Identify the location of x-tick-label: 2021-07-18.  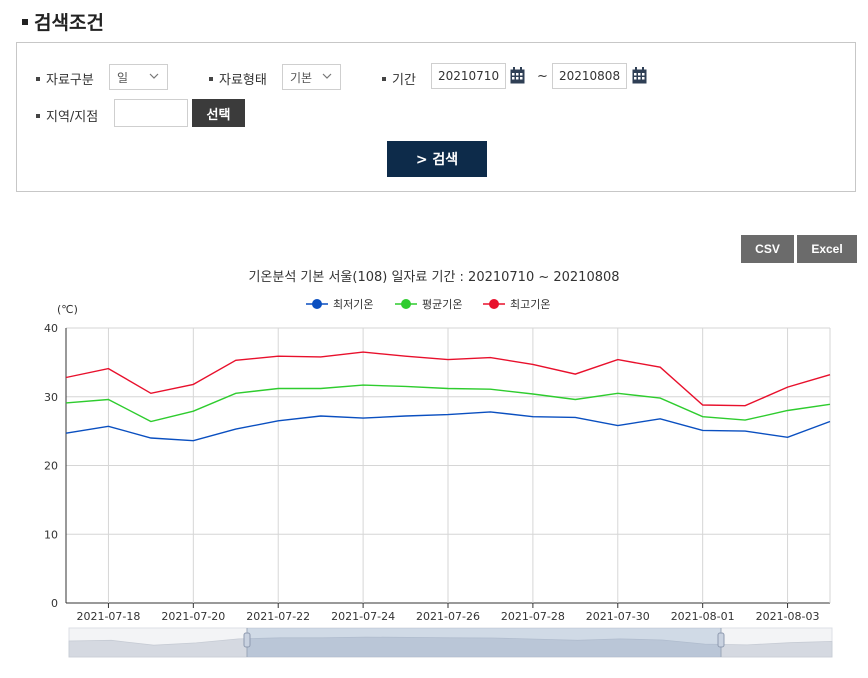
(108, 616).